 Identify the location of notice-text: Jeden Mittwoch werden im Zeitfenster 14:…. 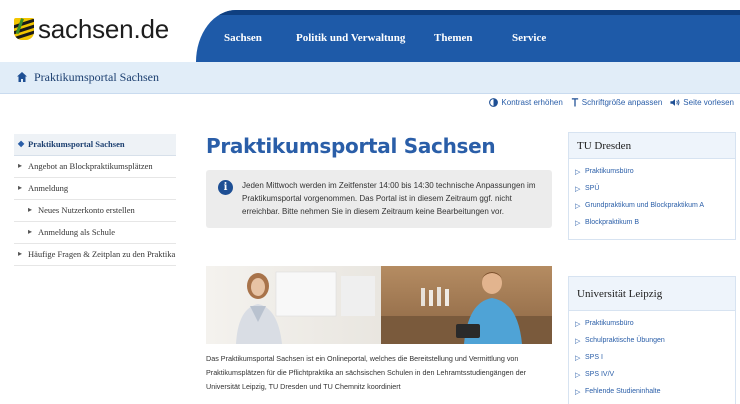
(389, 198).